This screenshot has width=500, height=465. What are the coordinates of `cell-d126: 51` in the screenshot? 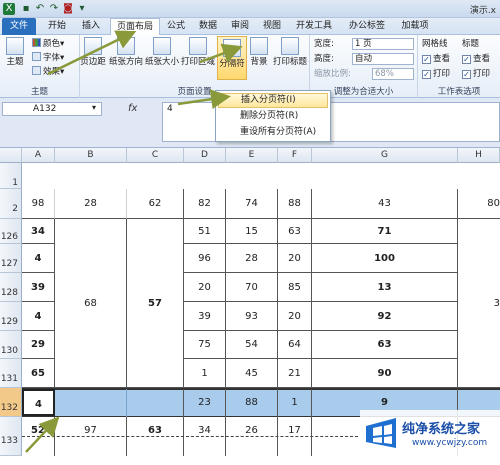 It's located at (205, 231).